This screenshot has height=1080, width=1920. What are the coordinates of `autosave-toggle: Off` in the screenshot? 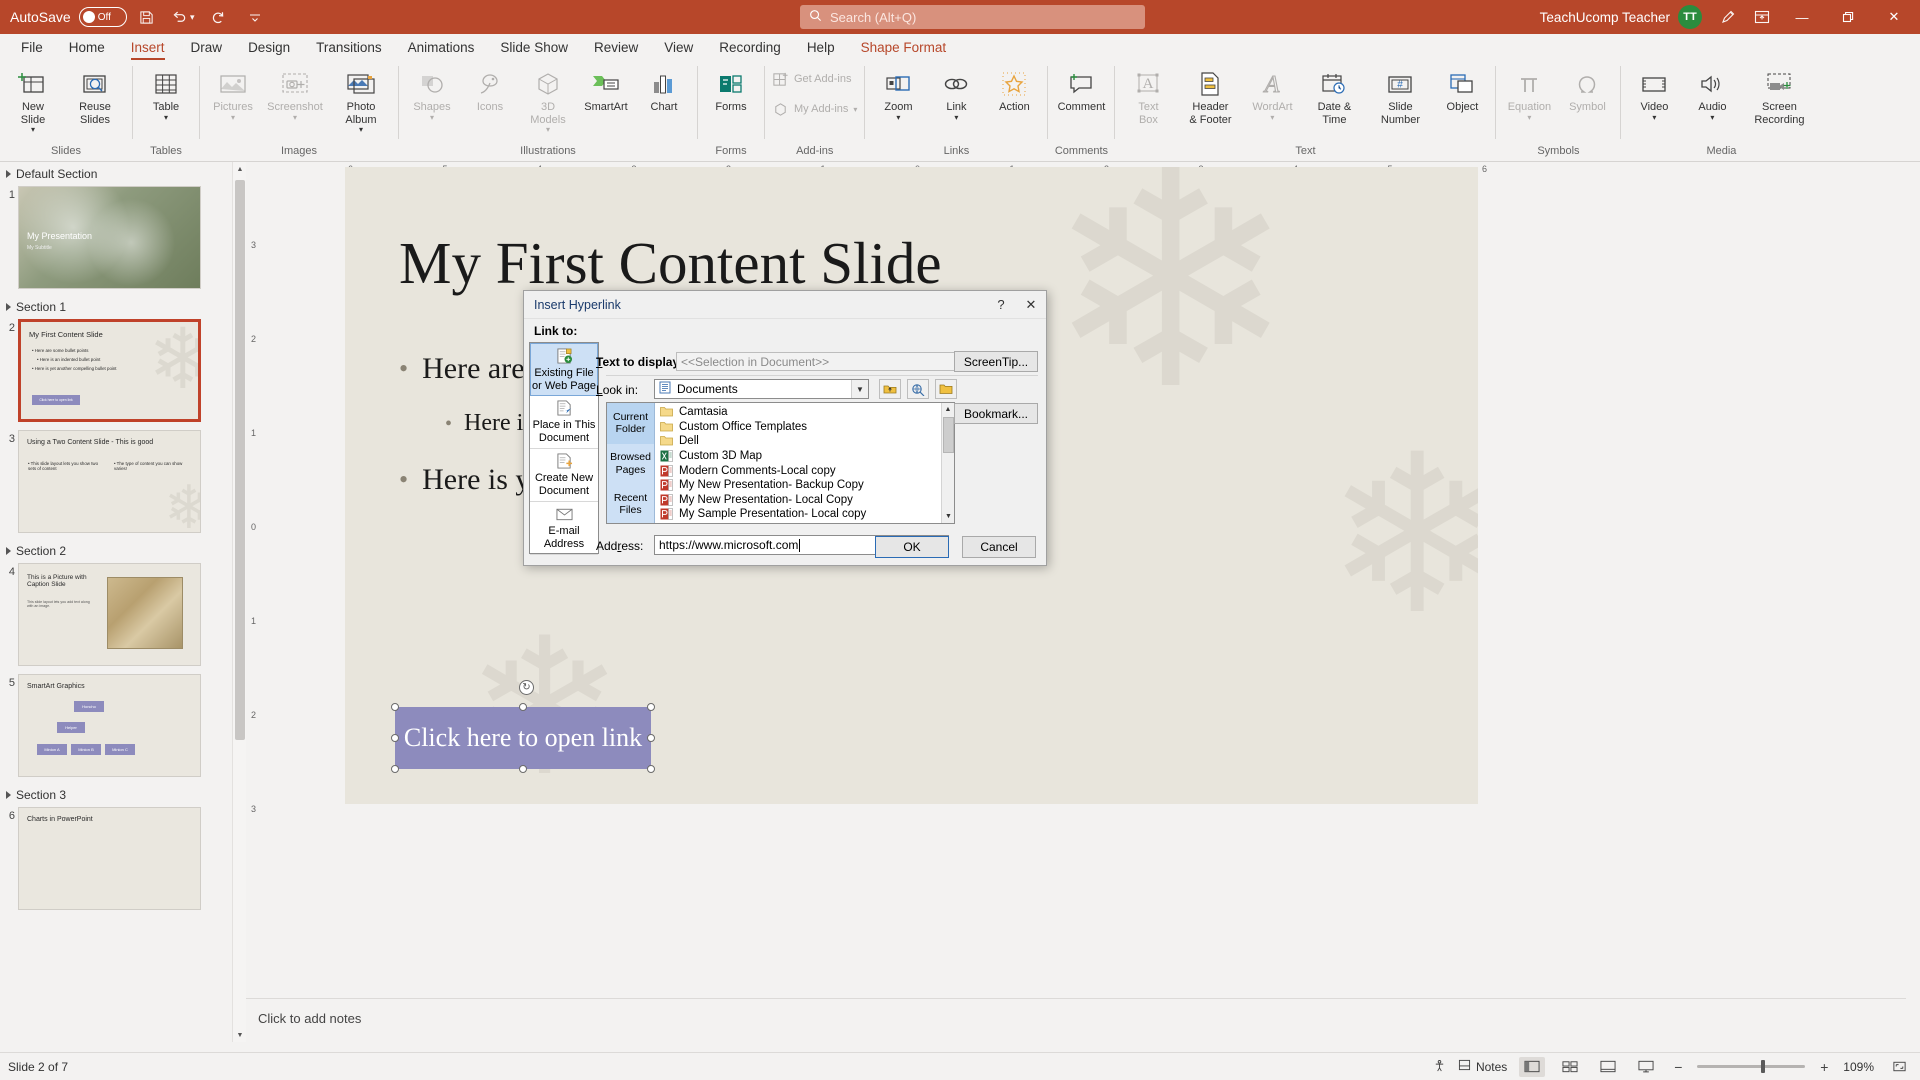 It's located at (102, 17).